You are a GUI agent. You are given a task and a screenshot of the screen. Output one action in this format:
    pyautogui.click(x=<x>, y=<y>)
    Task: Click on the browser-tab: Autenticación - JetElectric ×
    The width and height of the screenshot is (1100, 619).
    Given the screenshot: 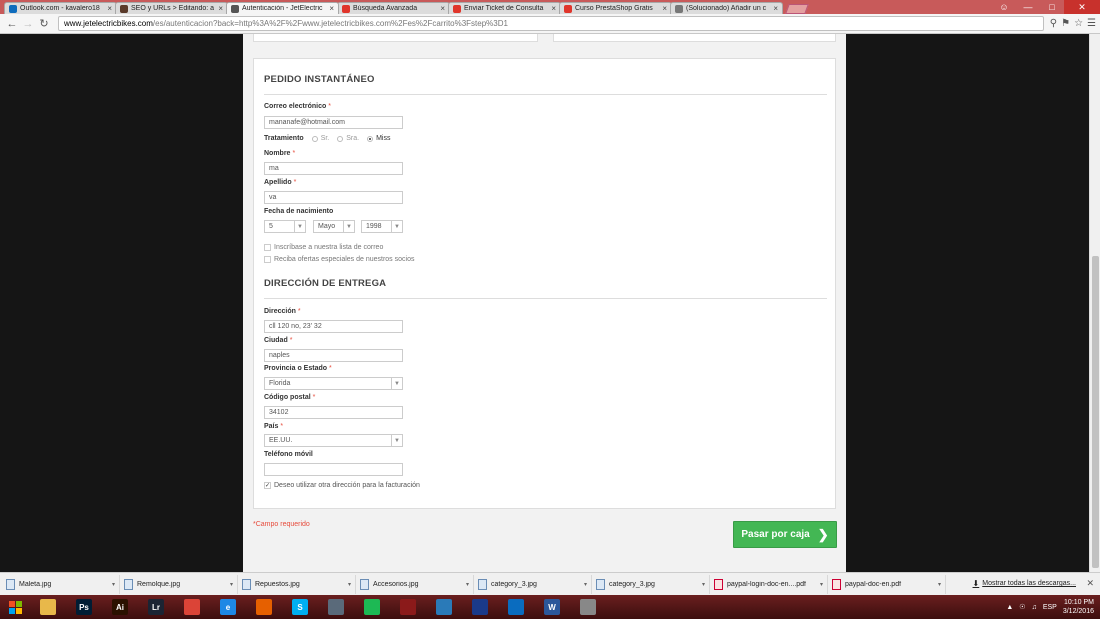 What is the action you would take?
    pyautogui.click(x=282, y=8)
    